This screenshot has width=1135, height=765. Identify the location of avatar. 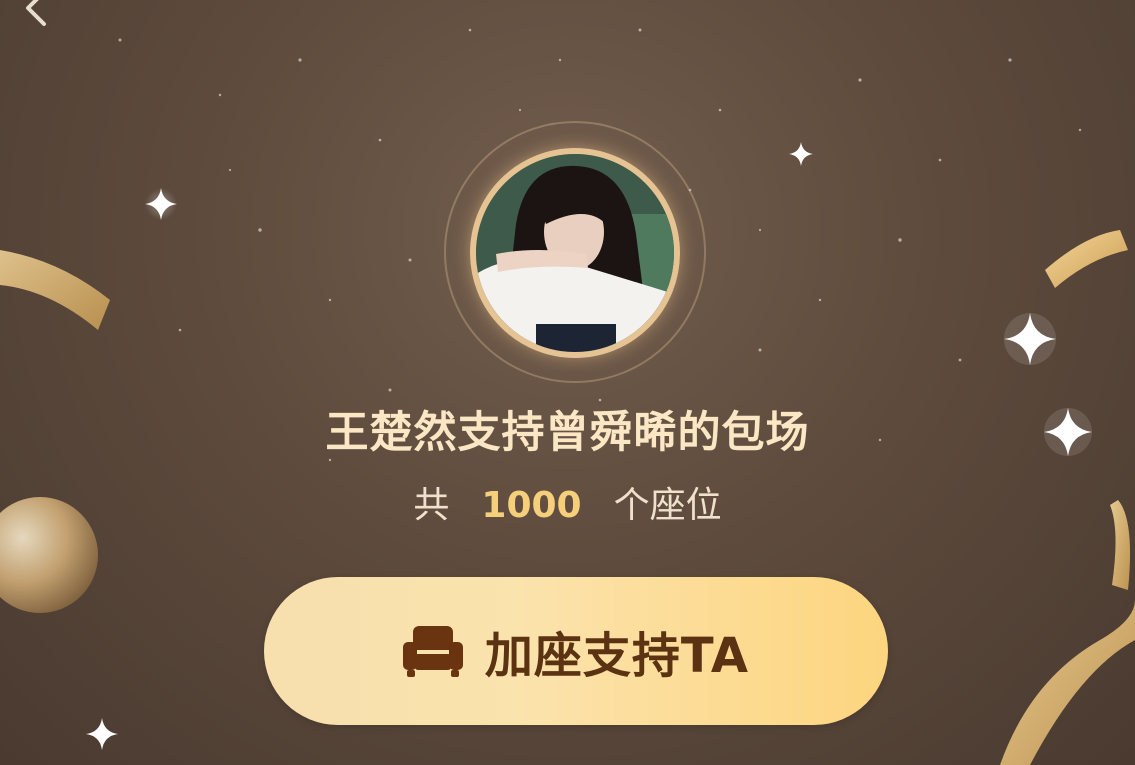
(575, 253).